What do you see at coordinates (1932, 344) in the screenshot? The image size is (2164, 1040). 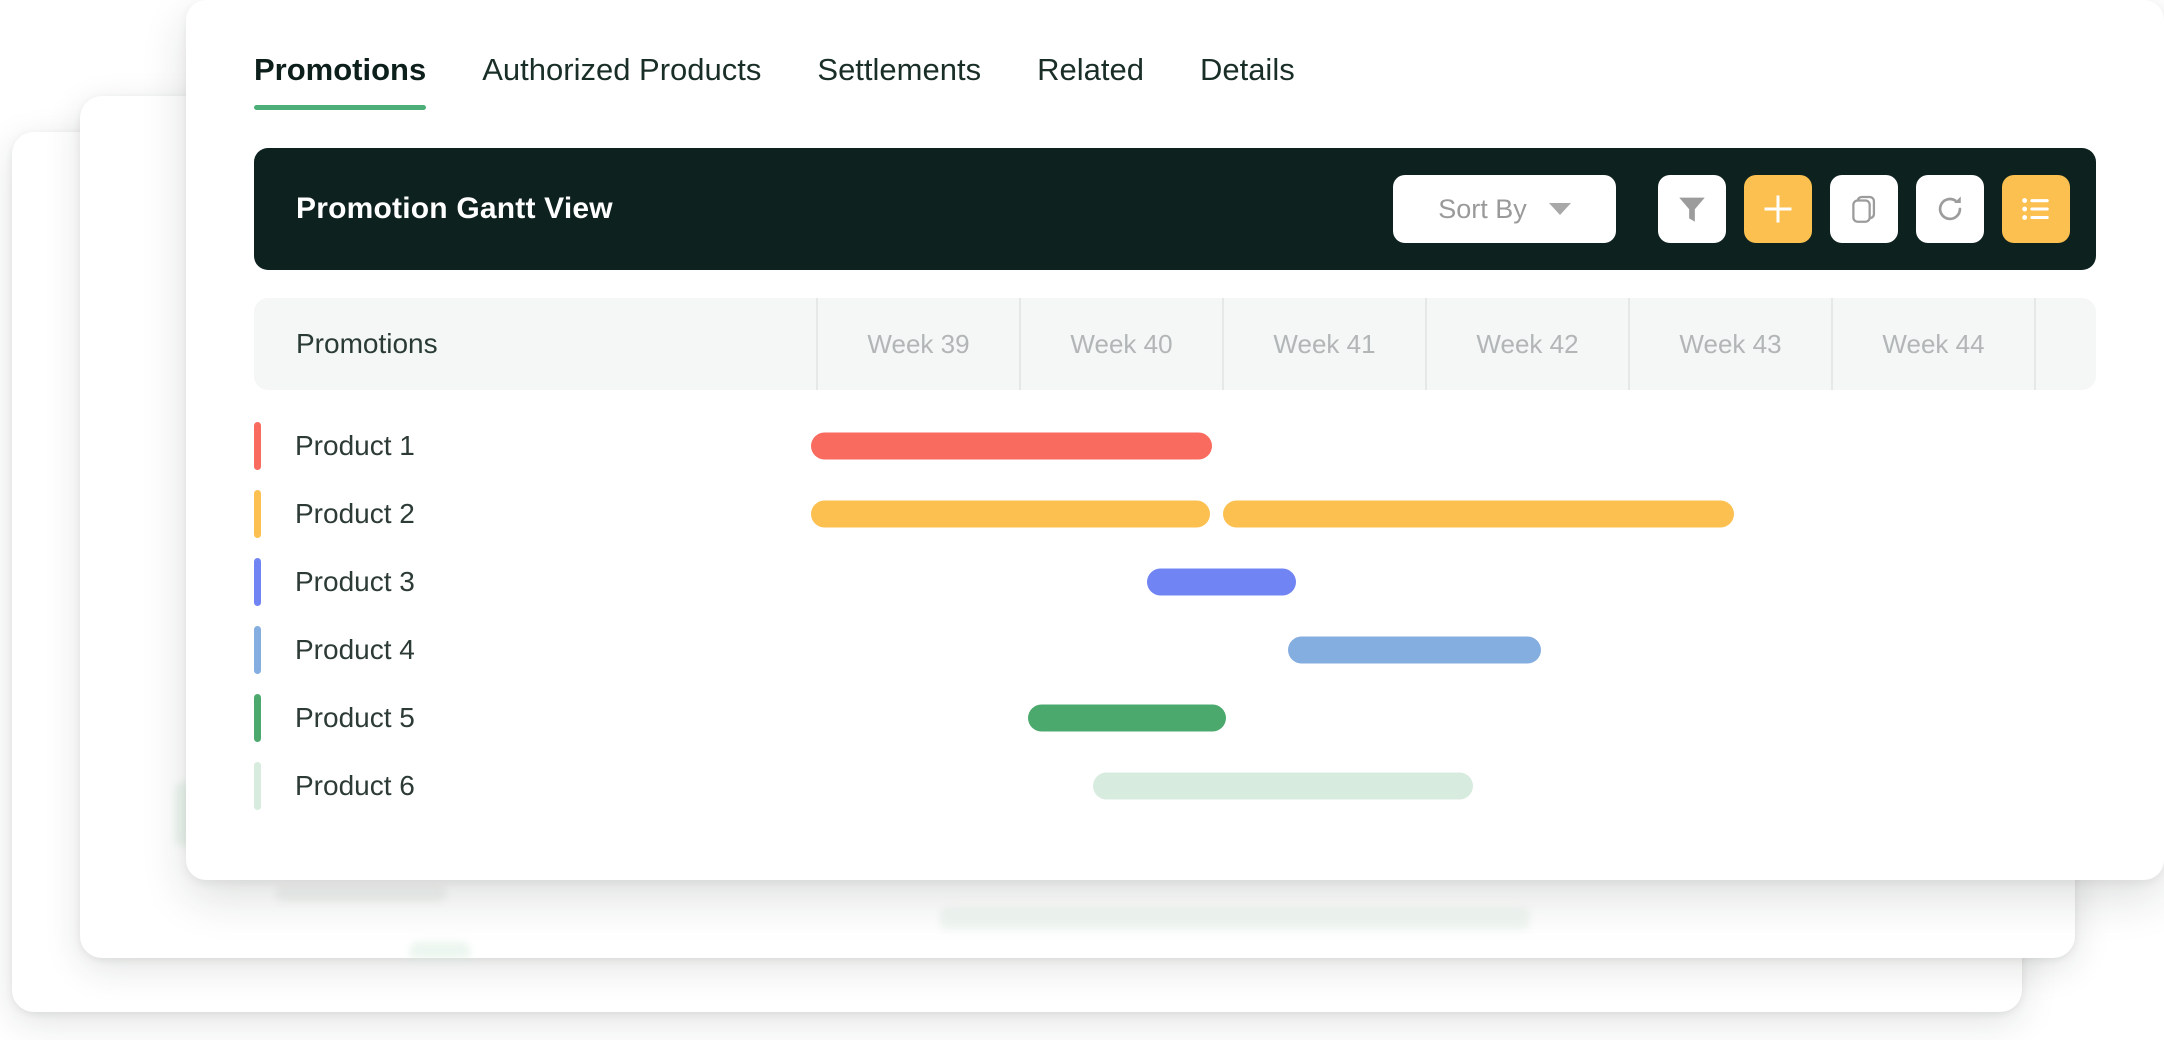 I see `week-column-header: Week 44` at bounding box center [1932, 344].